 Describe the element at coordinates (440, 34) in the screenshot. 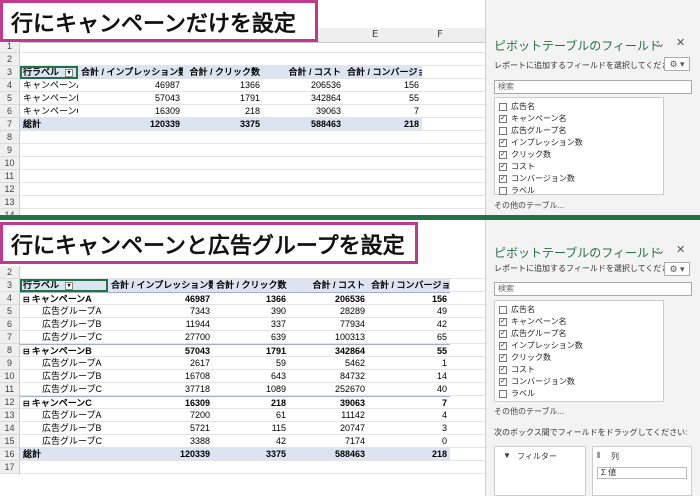

I see `col-header-F: F` at that location.